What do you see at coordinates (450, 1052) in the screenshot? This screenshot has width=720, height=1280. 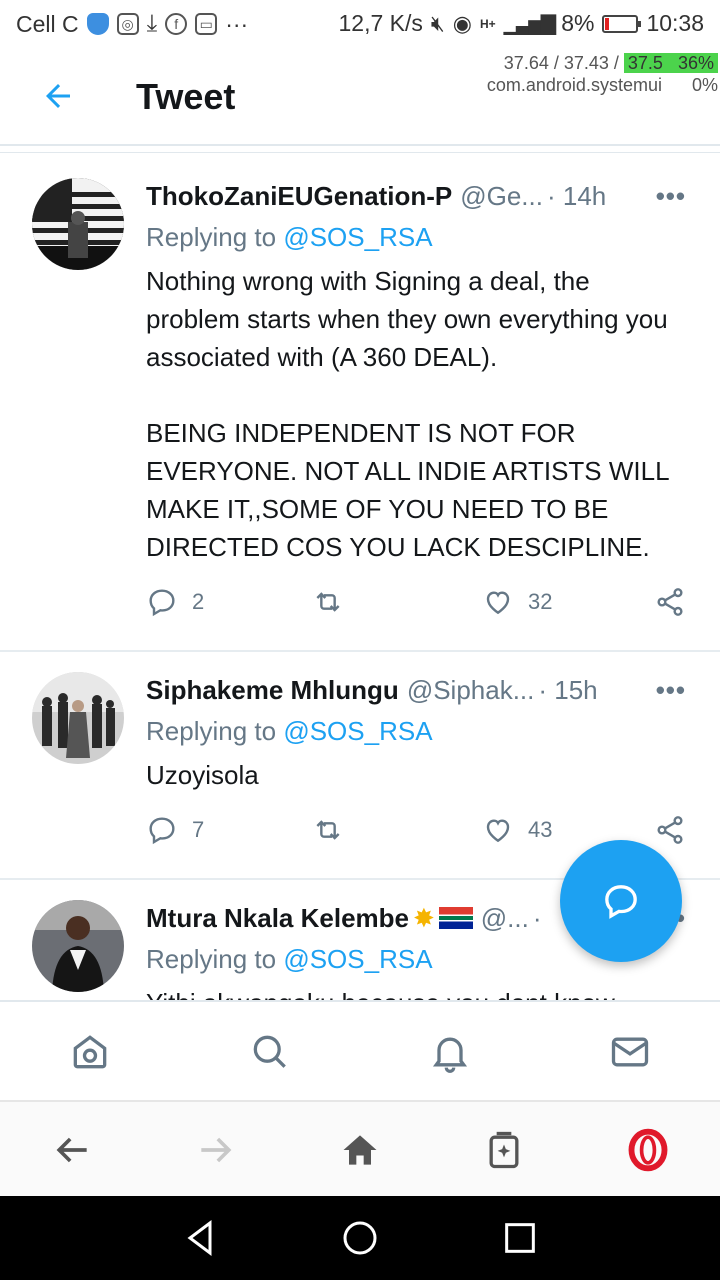 I see `notifications-icon` at bounding box center [450, 1052].